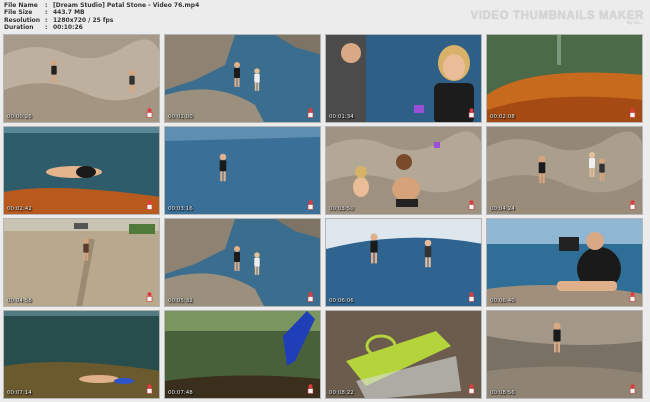 This screenshot has height=402, width=650. Describe the element at coordinates (180, 301) in the screenshot. I see `thumbnail-timestamp: 00:05:32` at that location.